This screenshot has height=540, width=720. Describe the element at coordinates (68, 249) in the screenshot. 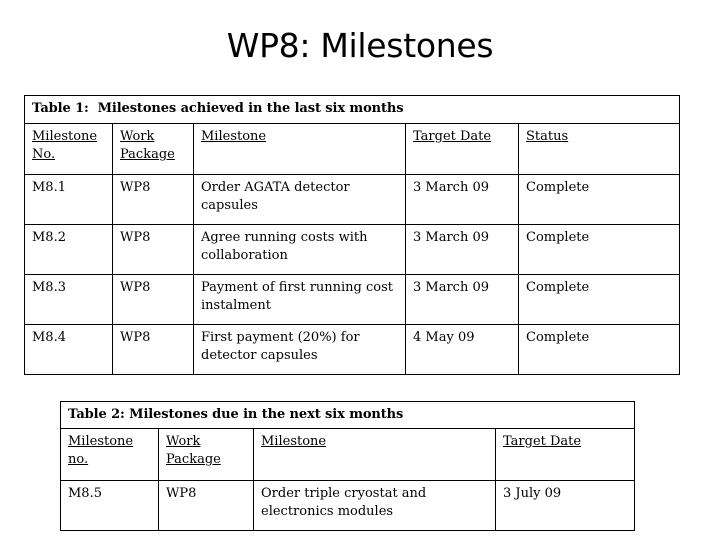

I see `cell-milestone-no: M8.2` at that location.